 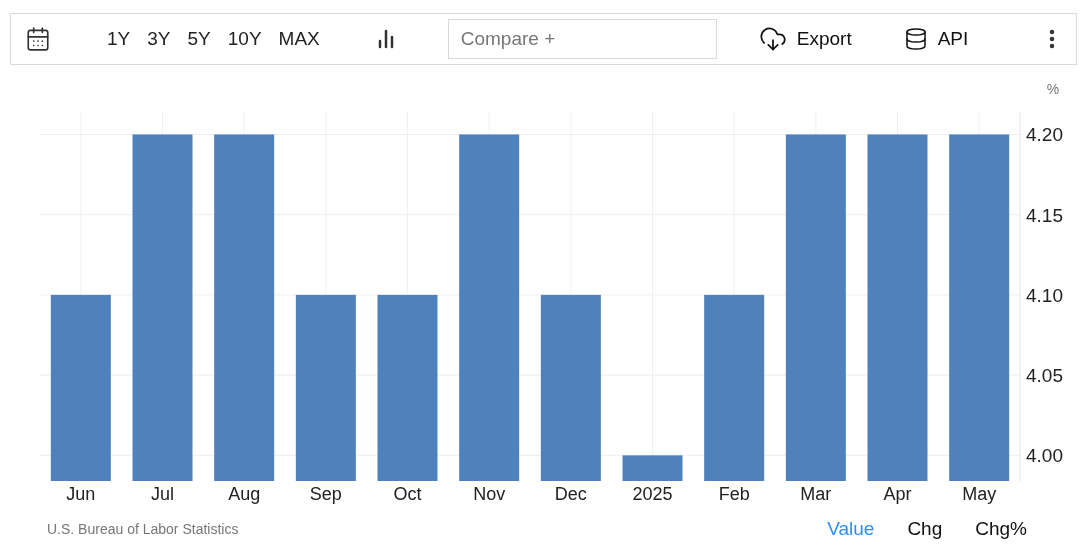 I want to click on x-tick-label: Oct, so click(x=407, y=494).